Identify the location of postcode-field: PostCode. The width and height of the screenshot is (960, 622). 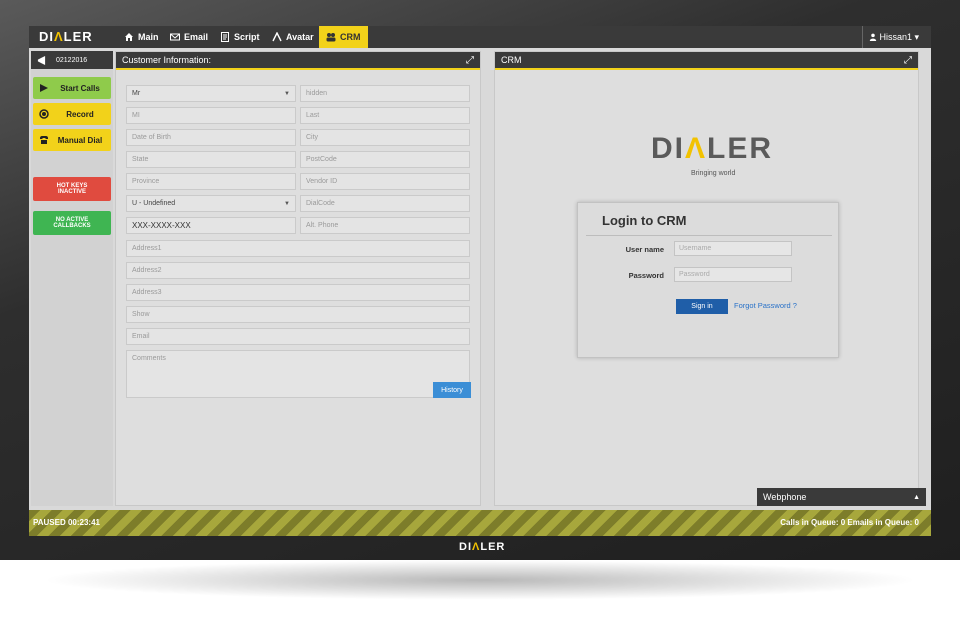
(385, 159).